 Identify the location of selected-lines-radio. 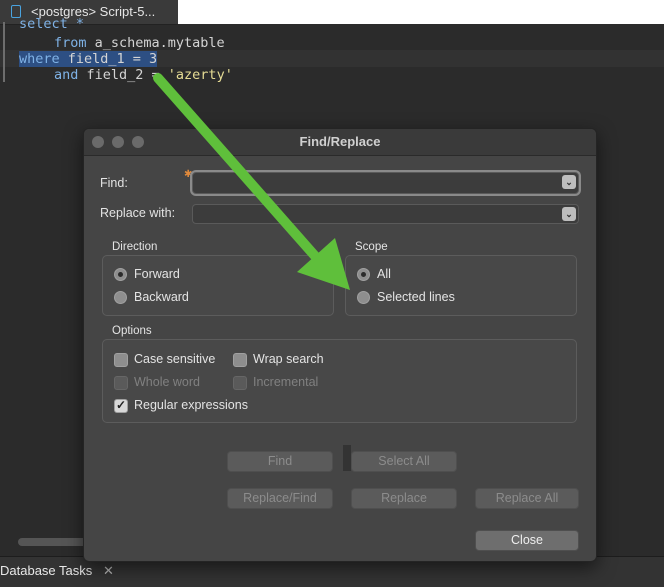
(363, 297).